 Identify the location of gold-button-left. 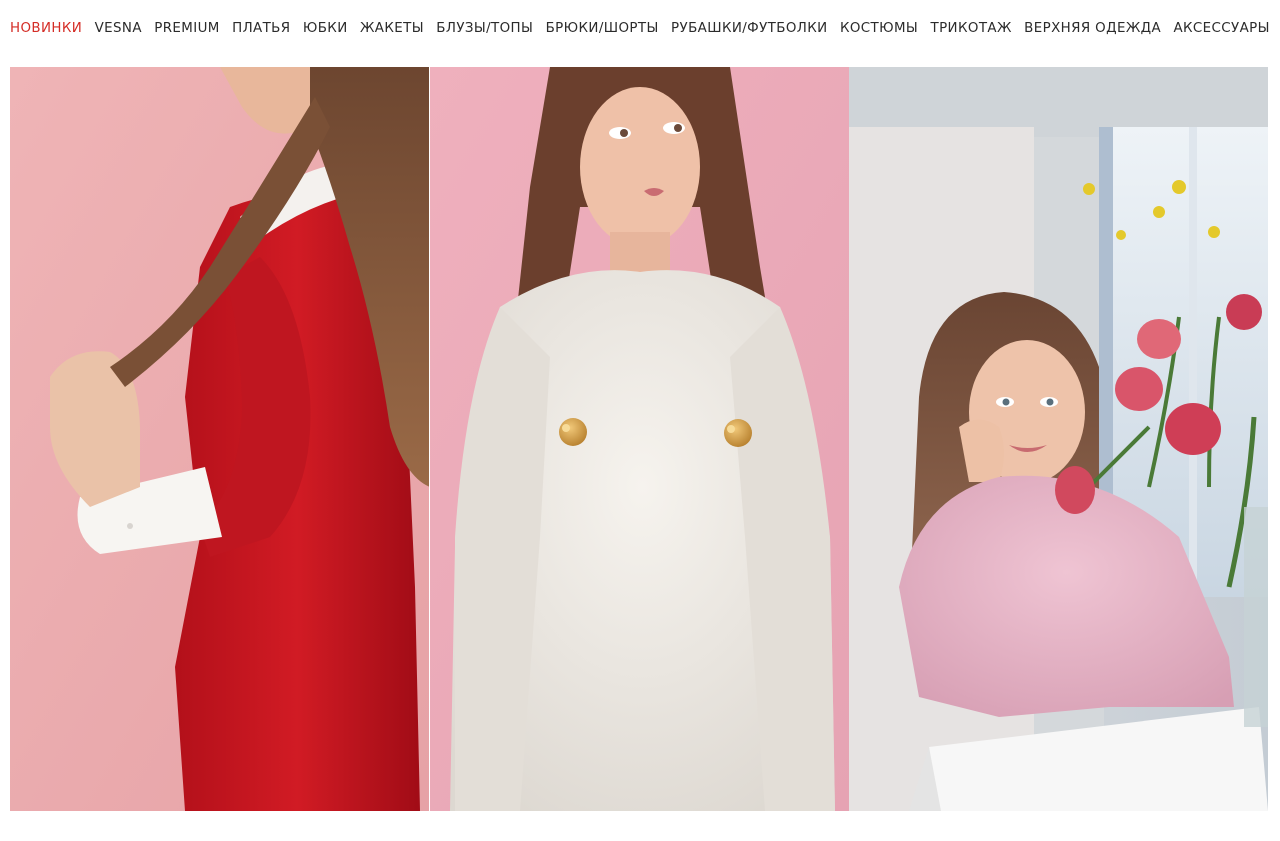
(572, 432).